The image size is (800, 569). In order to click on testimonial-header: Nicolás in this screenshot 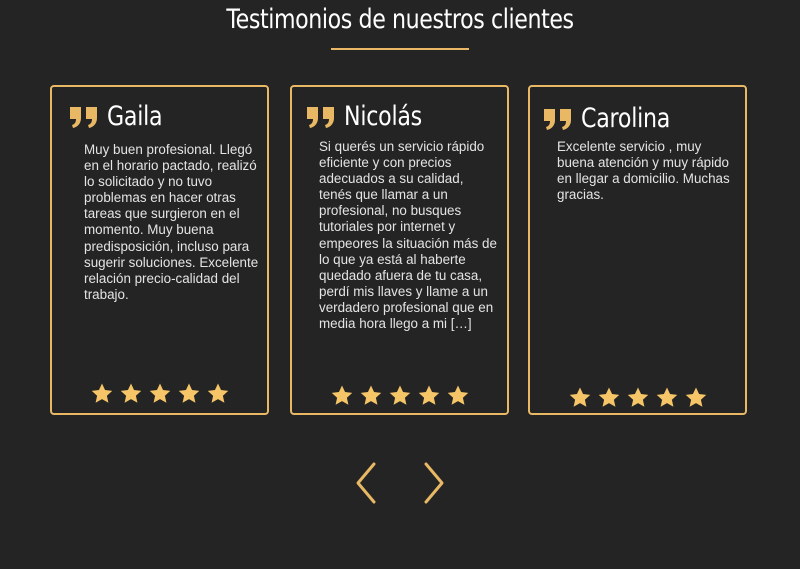, I will do `click(372, 116)`.